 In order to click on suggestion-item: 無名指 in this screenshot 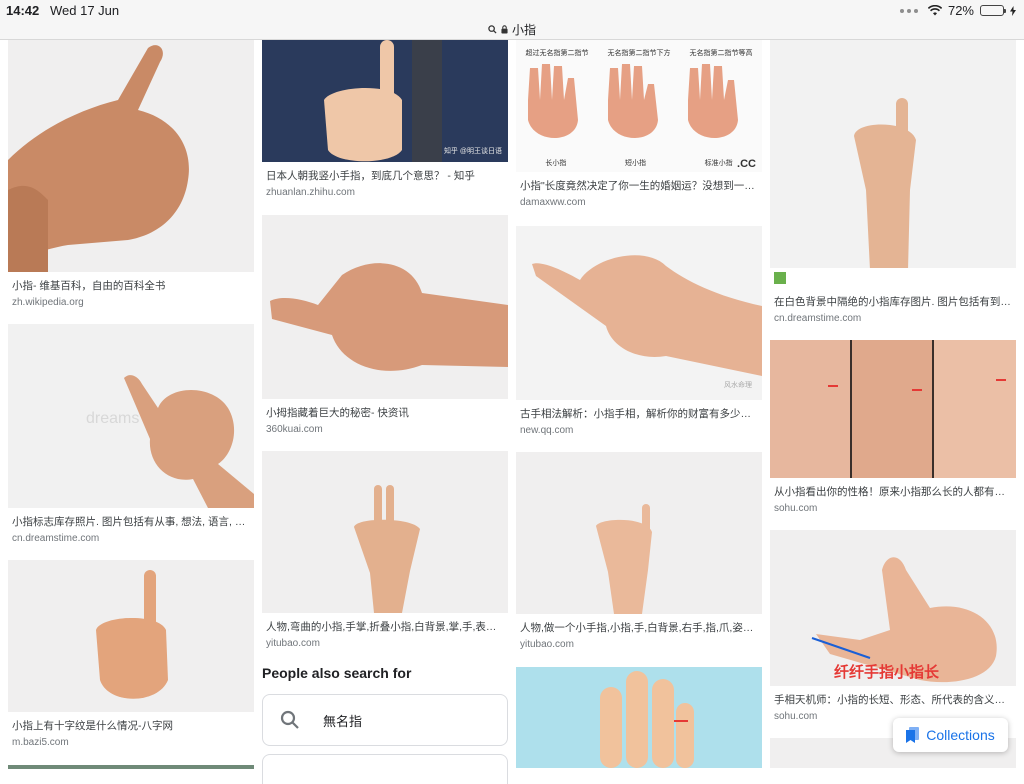, I will do `click(385, 720)`.